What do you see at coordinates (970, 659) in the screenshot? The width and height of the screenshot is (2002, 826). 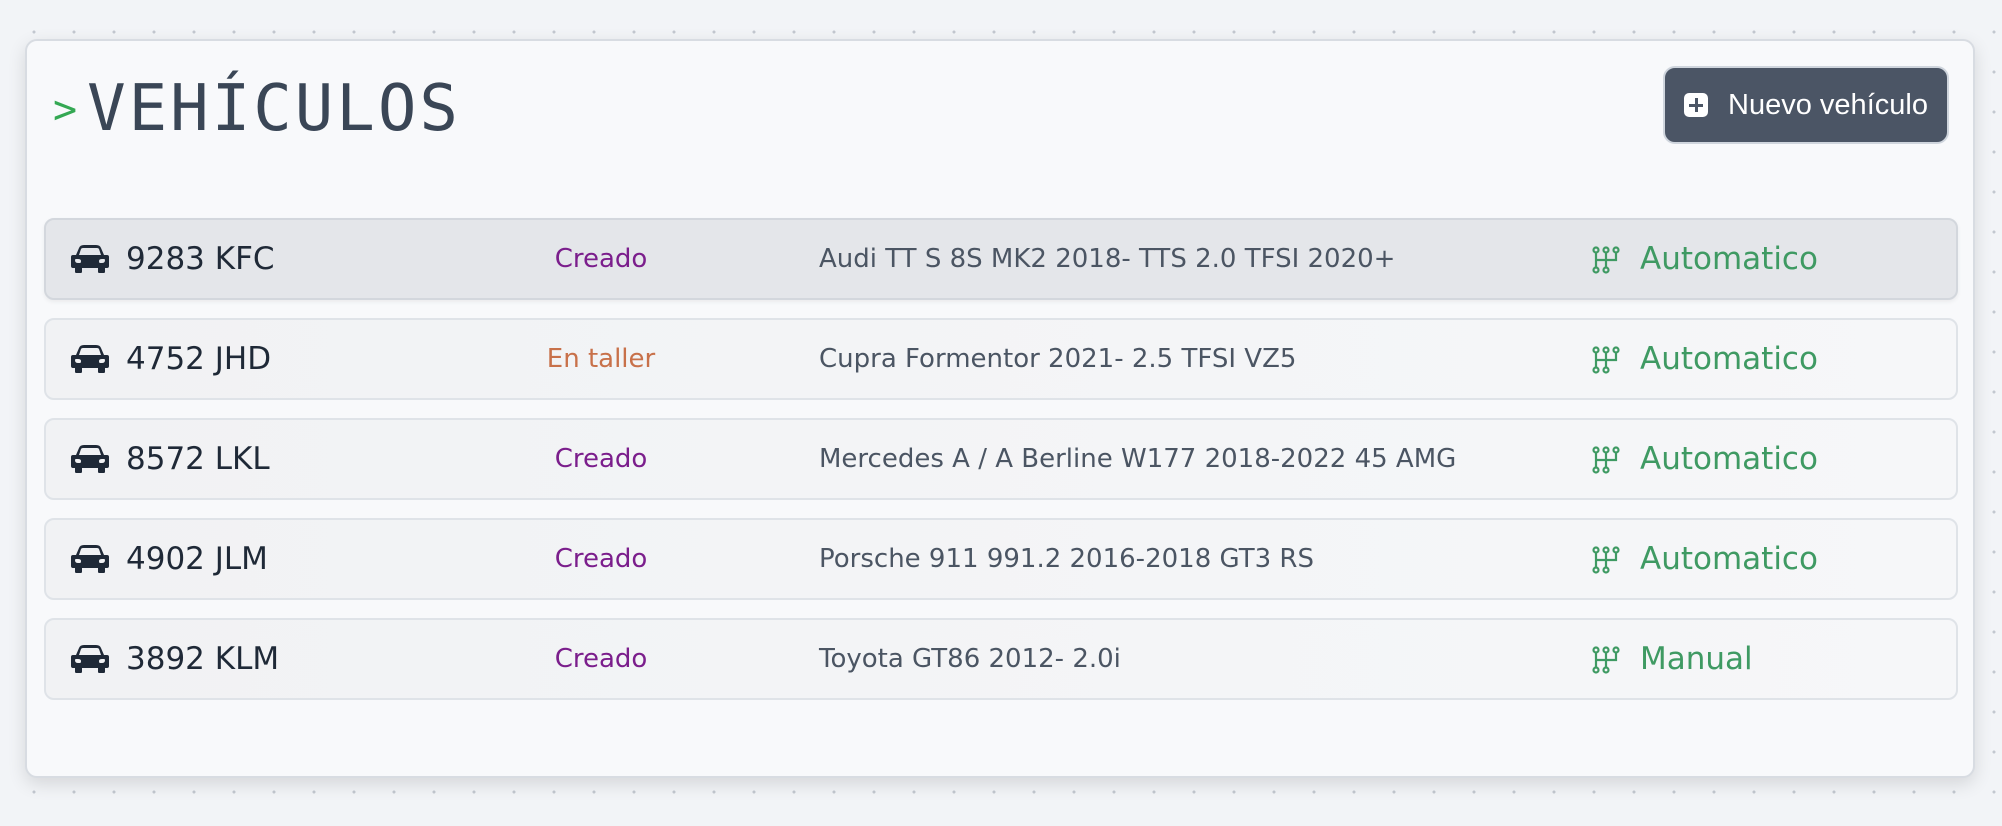 I see `vehicle-model: Toyota GT86 2012- 2.0i` at bounding box center [970, 659].